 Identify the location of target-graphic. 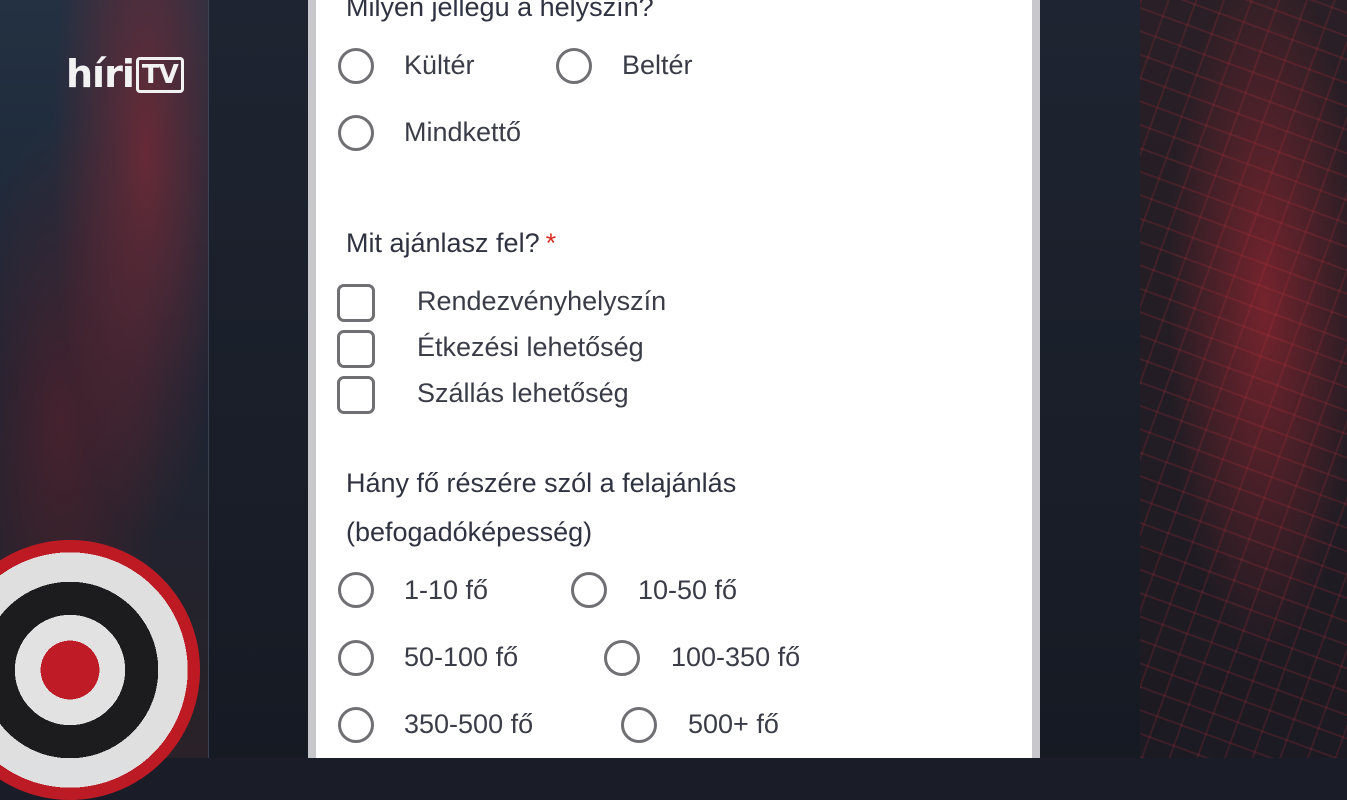
(100, 670).